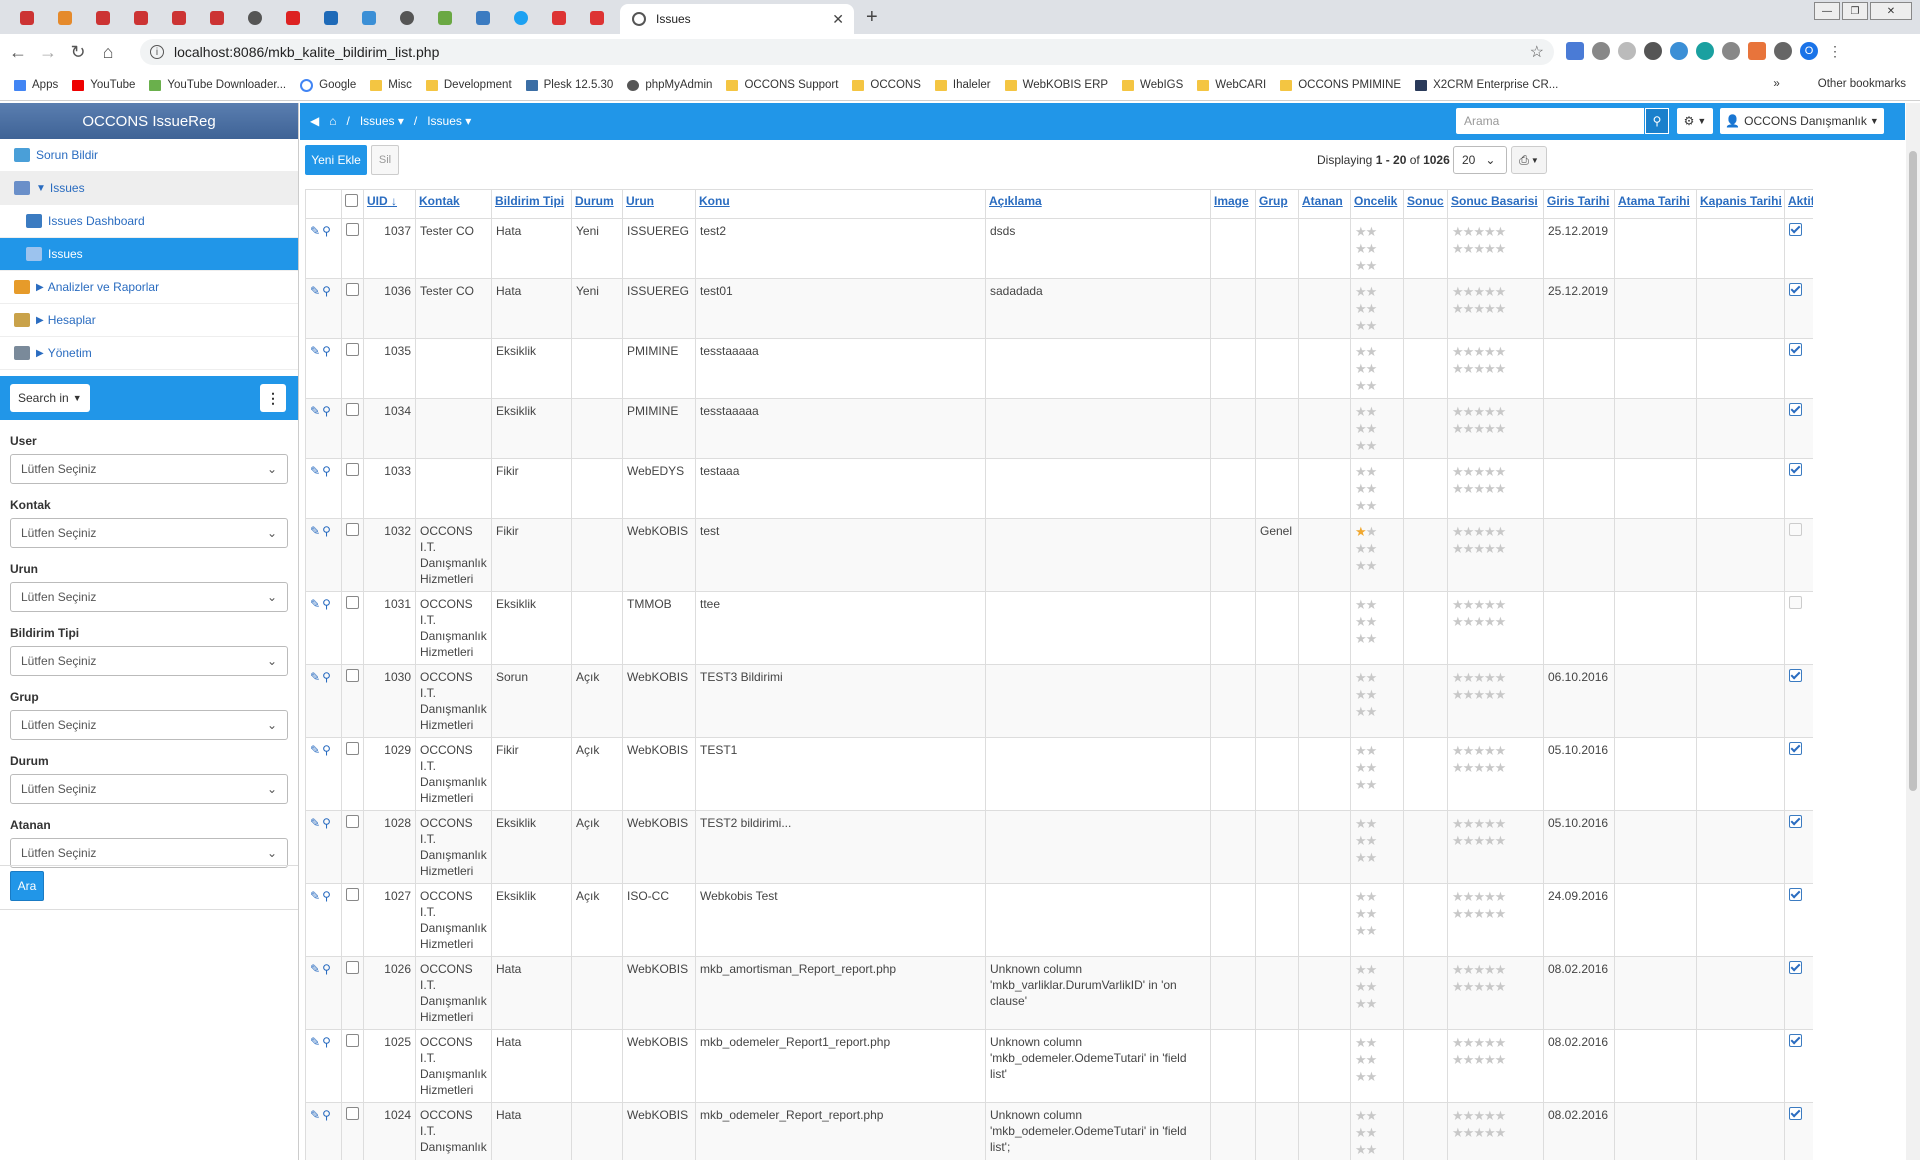 The width and height of the screenshot is (1920, 1160). I want to click on header-uid: UID ↓, so click(389, 204).